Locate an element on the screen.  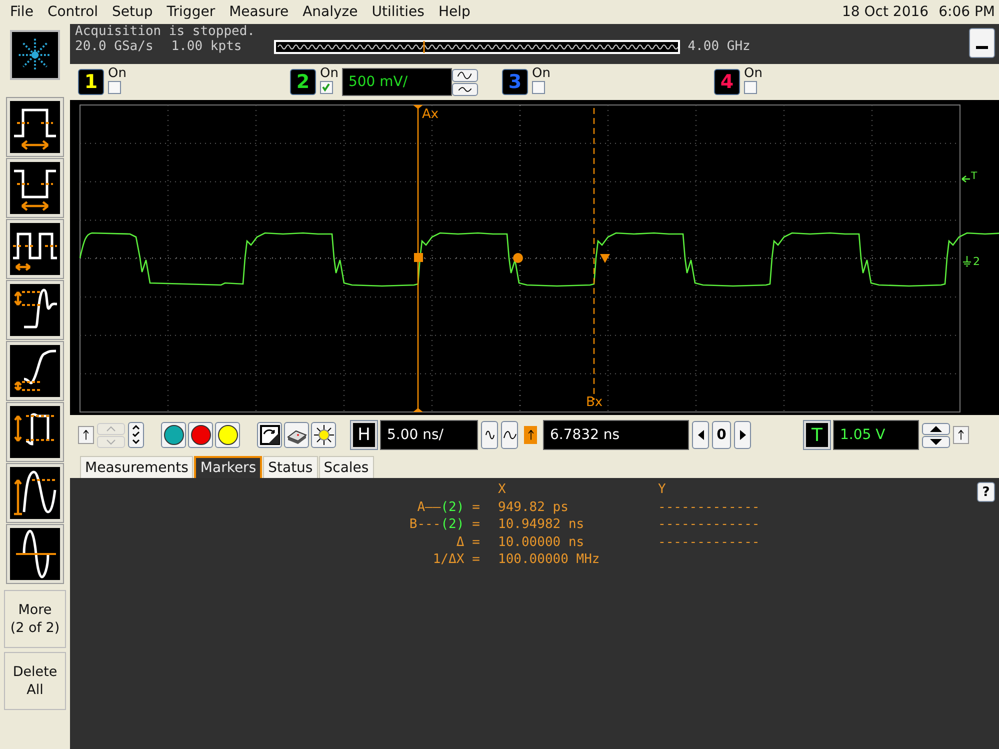
triangle-left-icon is located at coordinates (700, 435).